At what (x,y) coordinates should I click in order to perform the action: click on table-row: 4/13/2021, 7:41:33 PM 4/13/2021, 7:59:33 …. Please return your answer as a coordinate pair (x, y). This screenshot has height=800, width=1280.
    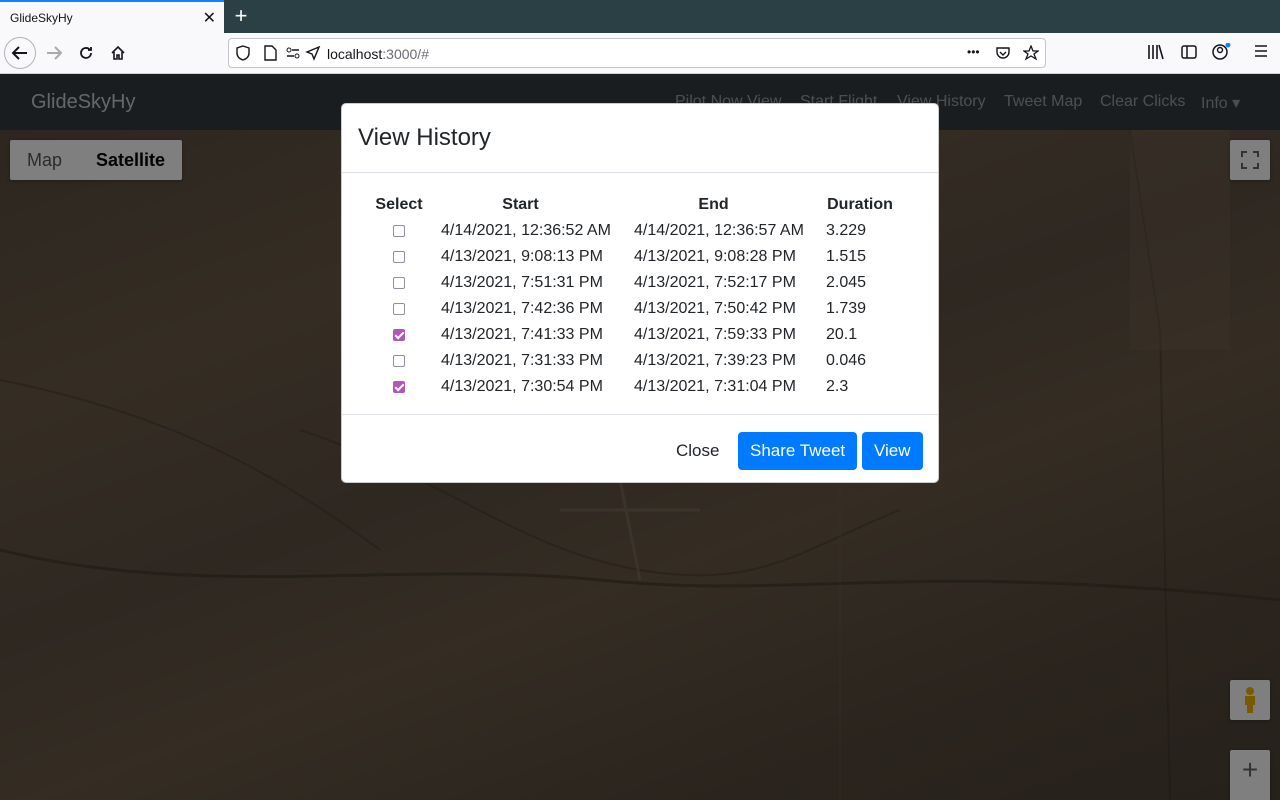
    Looking at the image, I should click on (642, 335).